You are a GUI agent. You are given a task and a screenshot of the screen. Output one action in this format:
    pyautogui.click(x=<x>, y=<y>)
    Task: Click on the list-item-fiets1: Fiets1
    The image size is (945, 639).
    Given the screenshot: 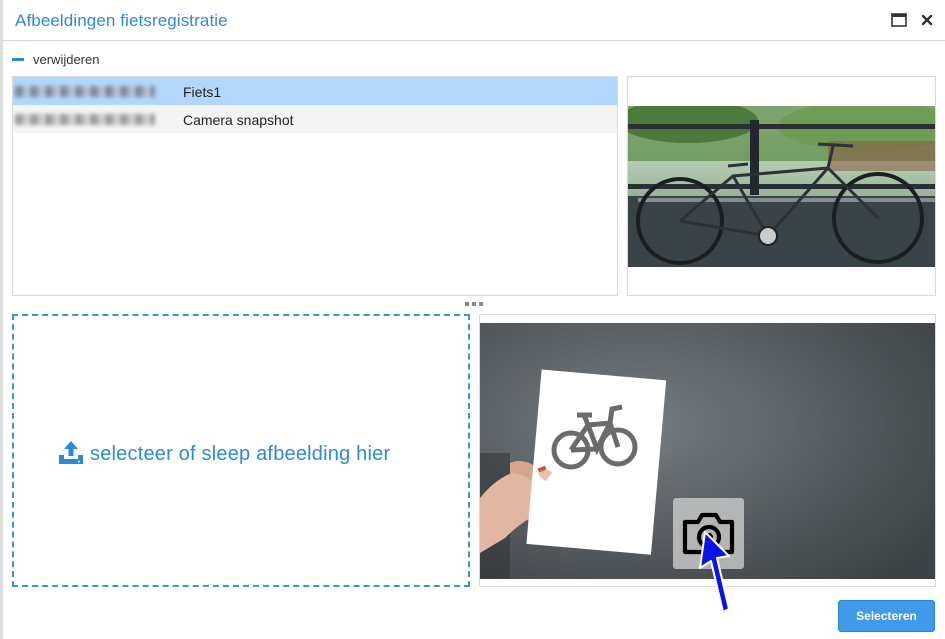 What is the action you would take?
    pyautogui.click(x=315, y=91)
    